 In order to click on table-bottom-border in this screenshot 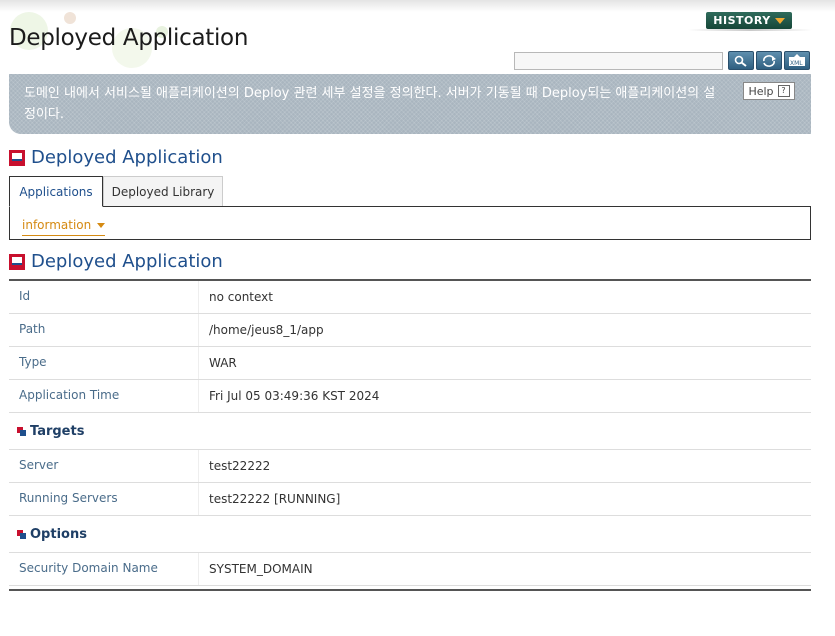, I will do `click(410, 590)`.